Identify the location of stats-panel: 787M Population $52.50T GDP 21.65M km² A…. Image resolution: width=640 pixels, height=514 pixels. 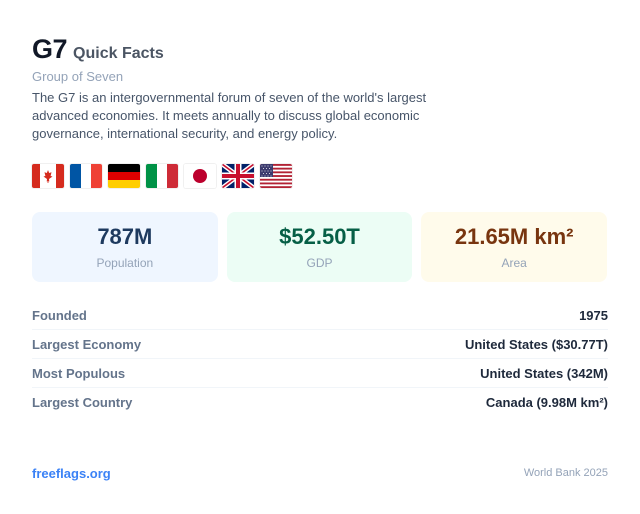
(320, 247).